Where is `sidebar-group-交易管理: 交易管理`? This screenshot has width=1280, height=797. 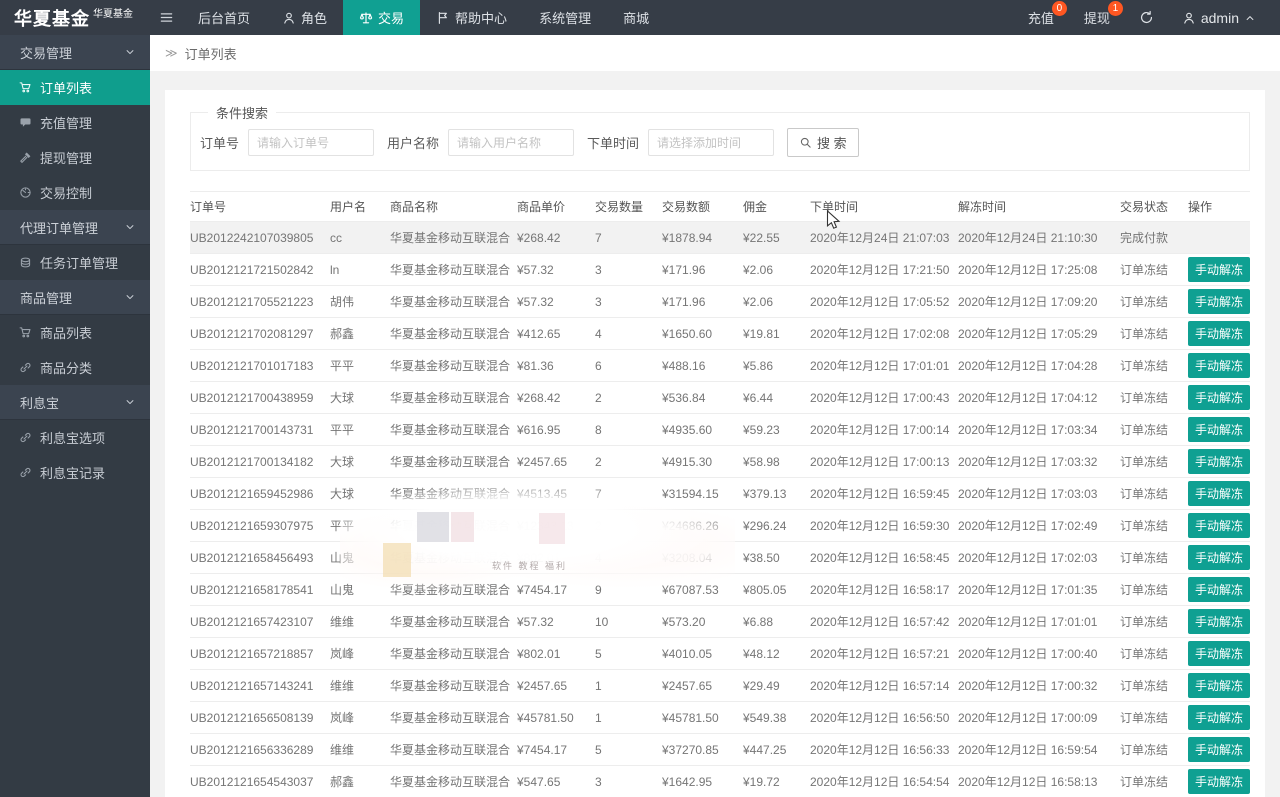 sidebar-group-交易管理: 交易管理 is located at coordinates (75, 52).